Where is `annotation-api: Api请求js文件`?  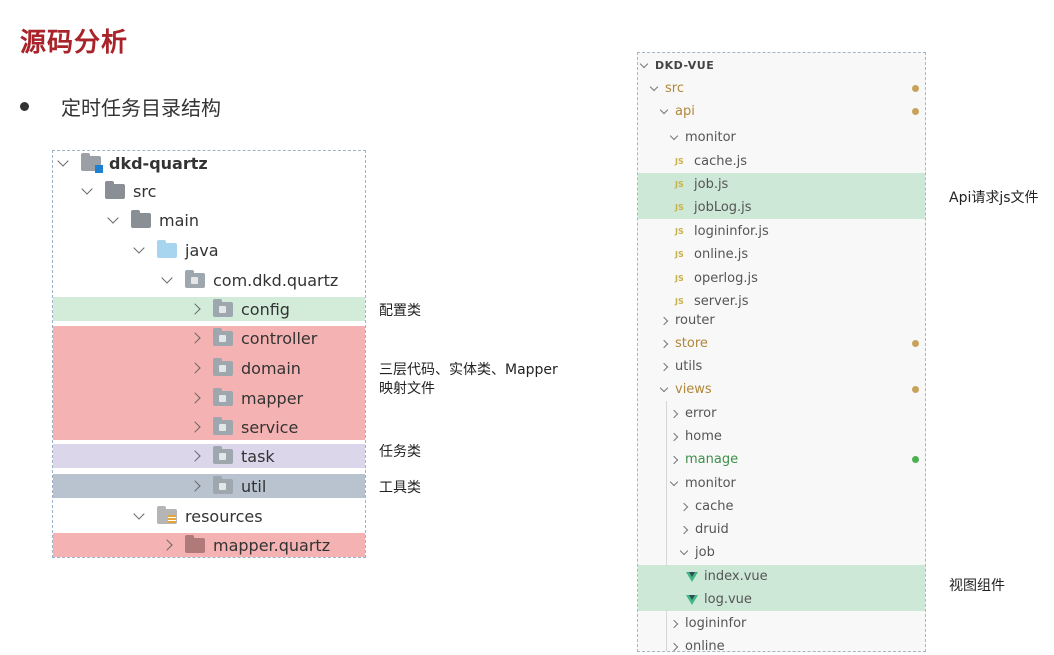 annotation-api: Api请求js文件 is located at coordinates (994, 198).